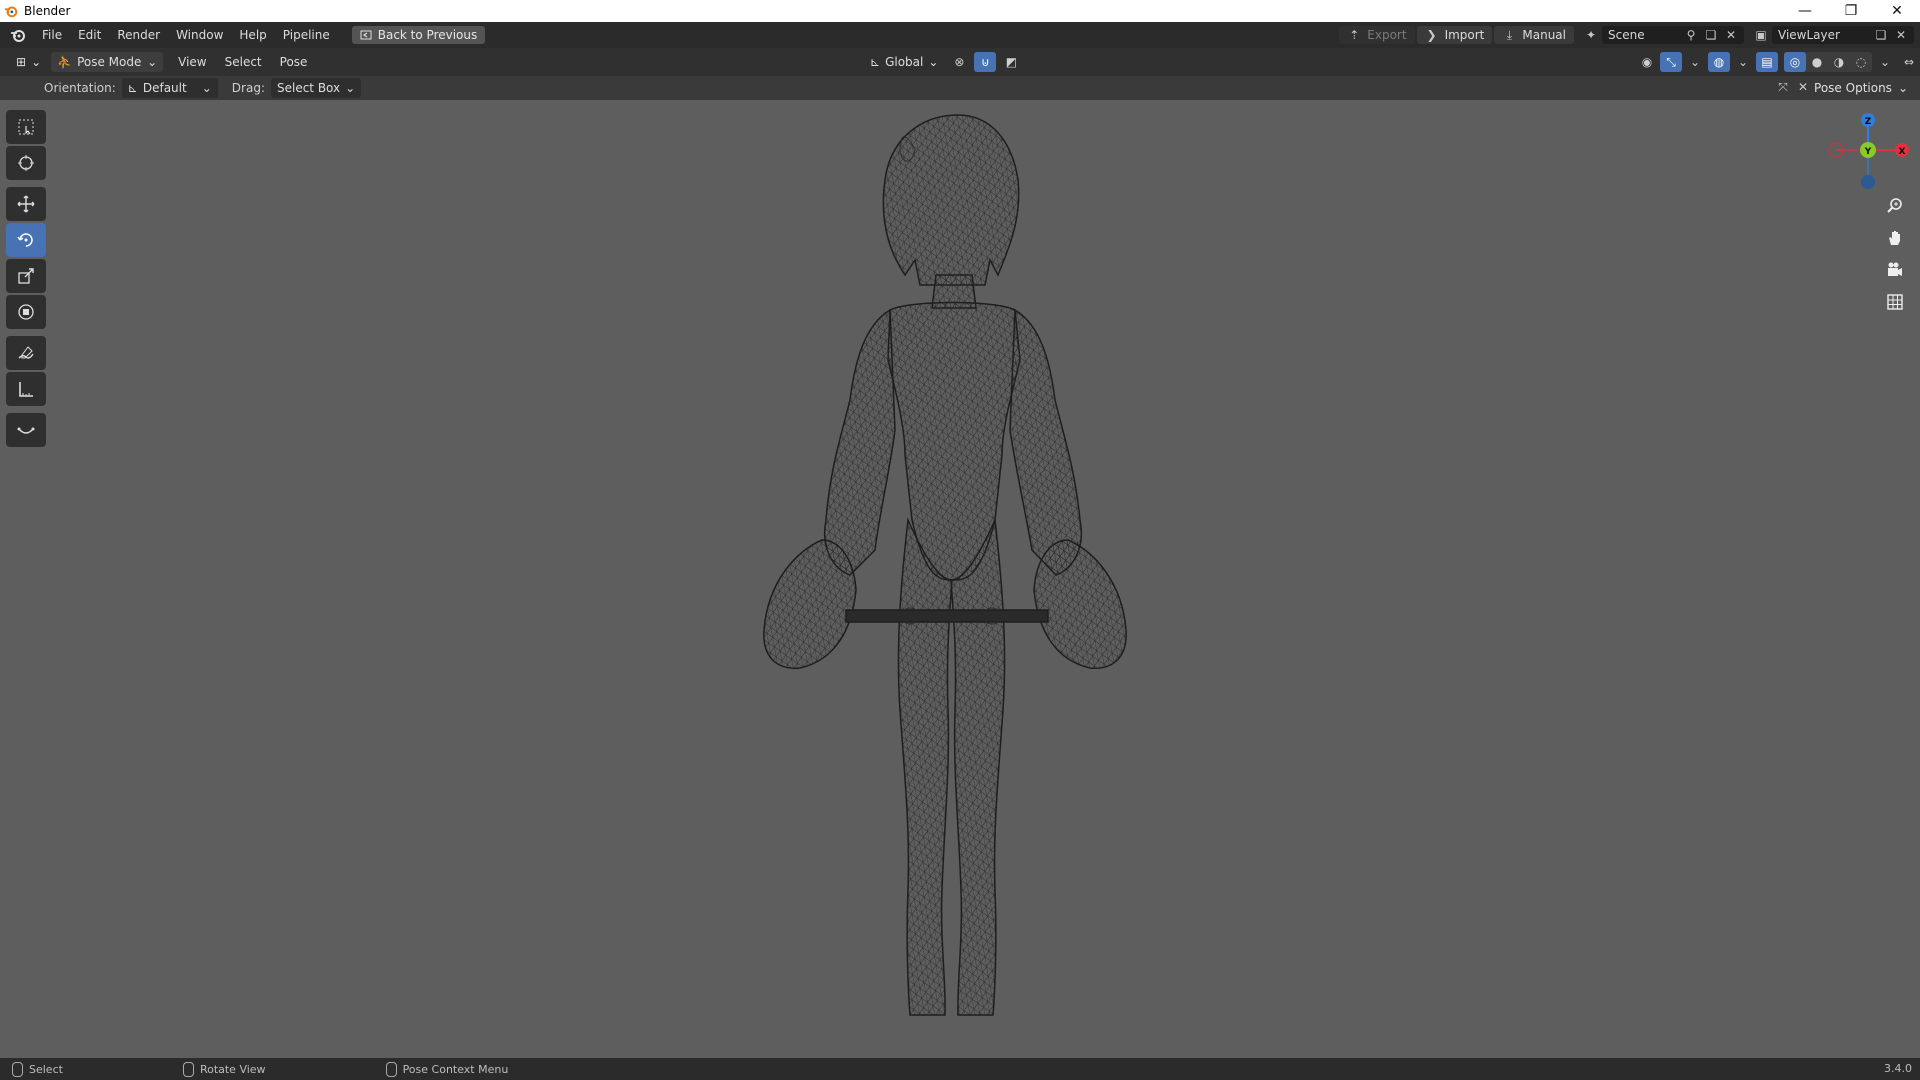 The height and width of the screenshot is (1080, 1920). Describe the element at coordinates (1534, 35) in the screenshot. I see `manual-button: ⤓ Manual` at that location.